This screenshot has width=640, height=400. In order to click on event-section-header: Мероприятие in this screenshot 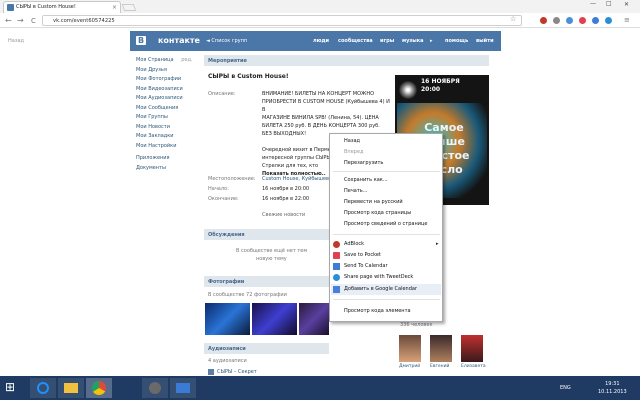, I will do `click(346, 60)`.